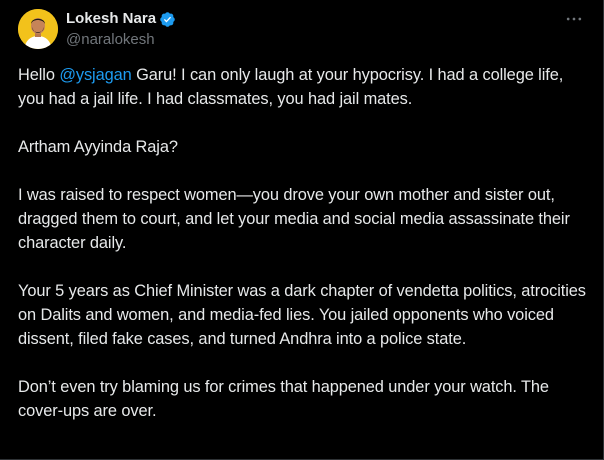 This screenshot has width=604, height=460. Describe the element at coordinates (111, 19) in the screenshot. I see `display-name: Lokesh Nara` at that location.